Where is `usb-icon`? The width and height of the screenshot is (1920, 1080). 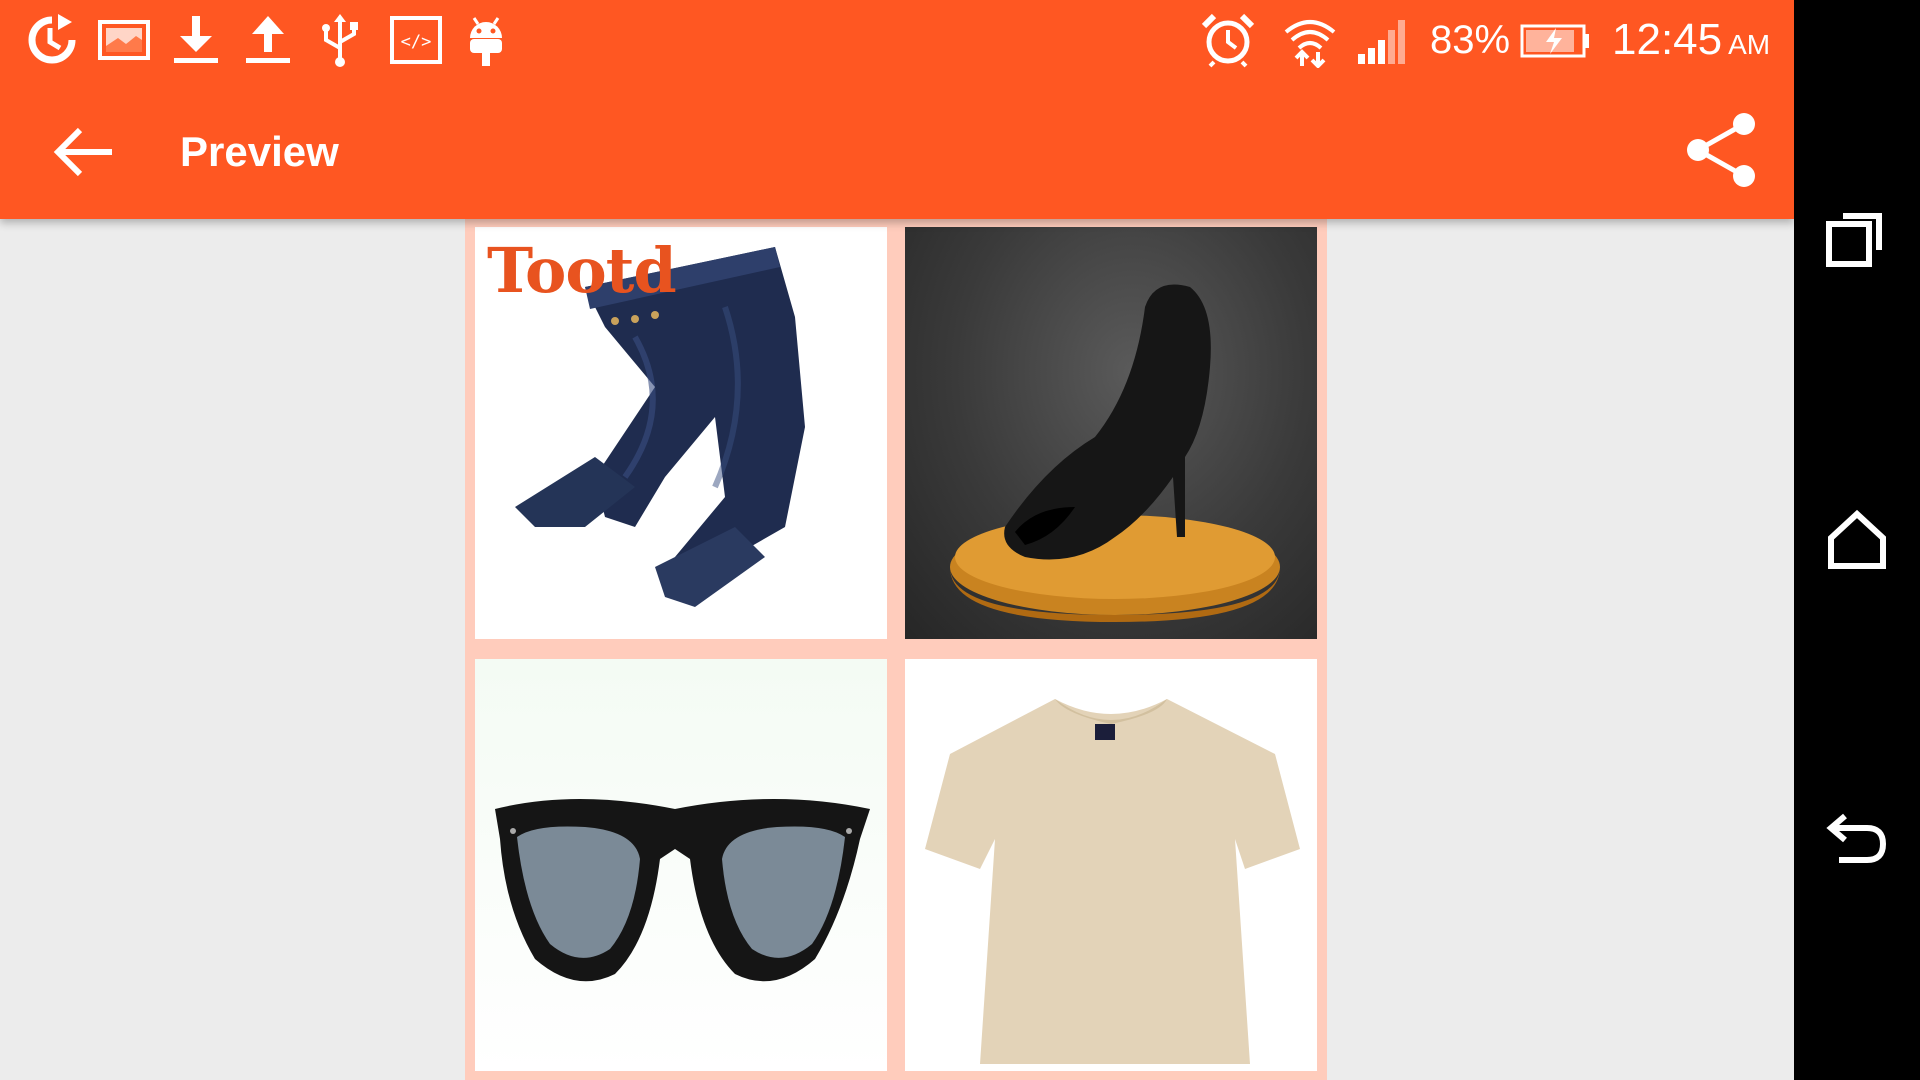 usb-icon is located at coordinates (340, 40).